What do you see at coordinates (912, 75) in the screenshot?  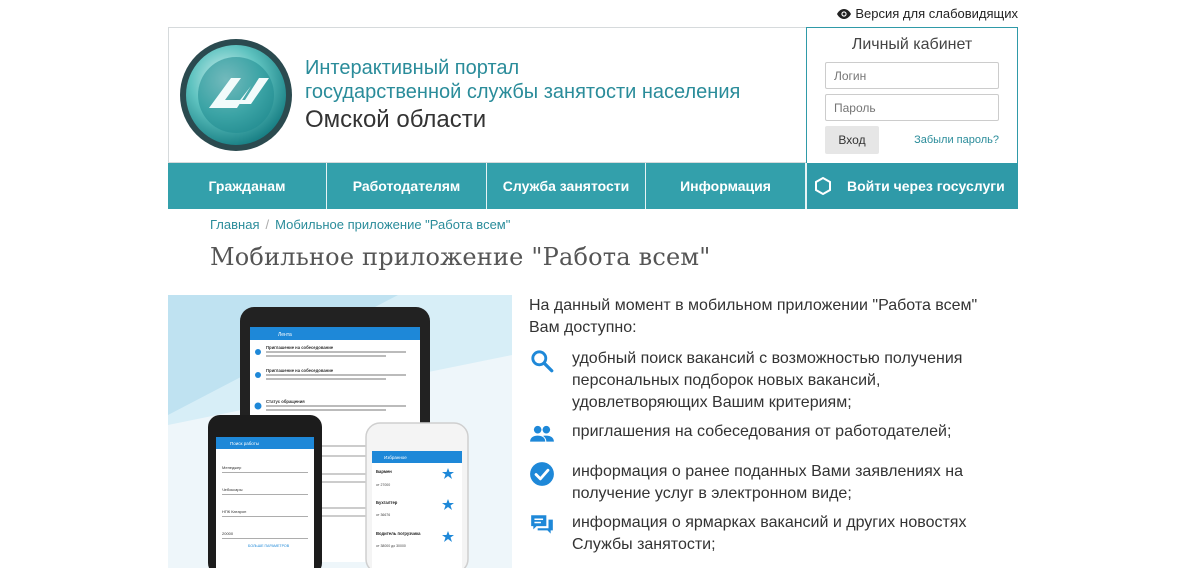 I see `login-input` at bounding box center [912, 75].